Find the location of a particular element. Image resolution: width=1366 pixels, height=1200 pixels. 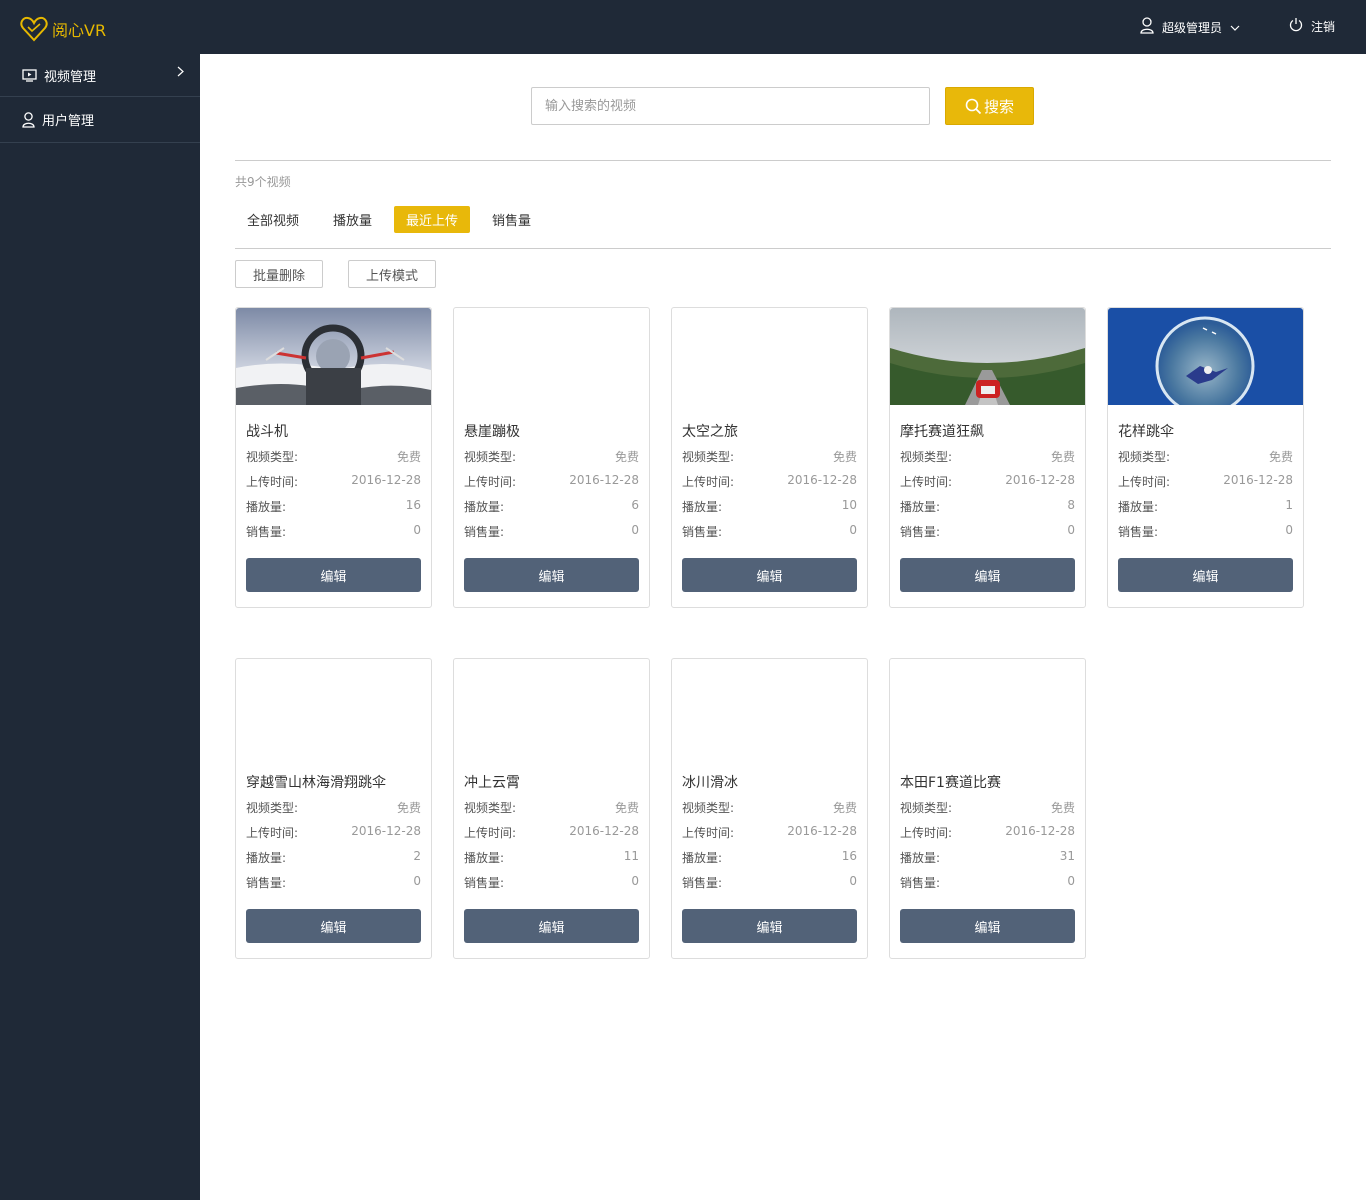

upload-mode-button: 上传模式 is located at coordinates (392, 274).